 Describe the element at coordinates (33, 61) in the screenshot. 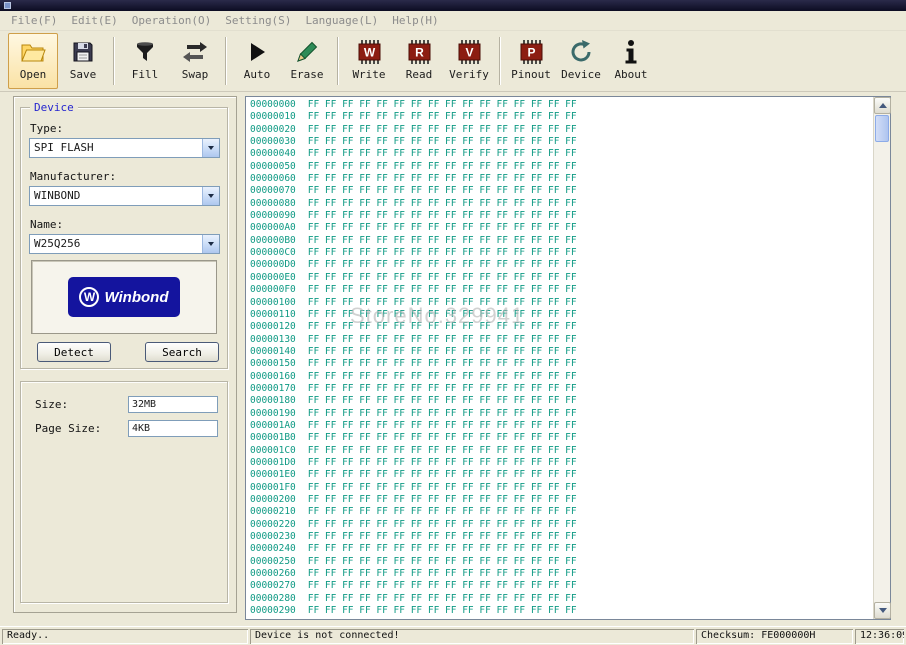

I see `open-button: Open` at that location.